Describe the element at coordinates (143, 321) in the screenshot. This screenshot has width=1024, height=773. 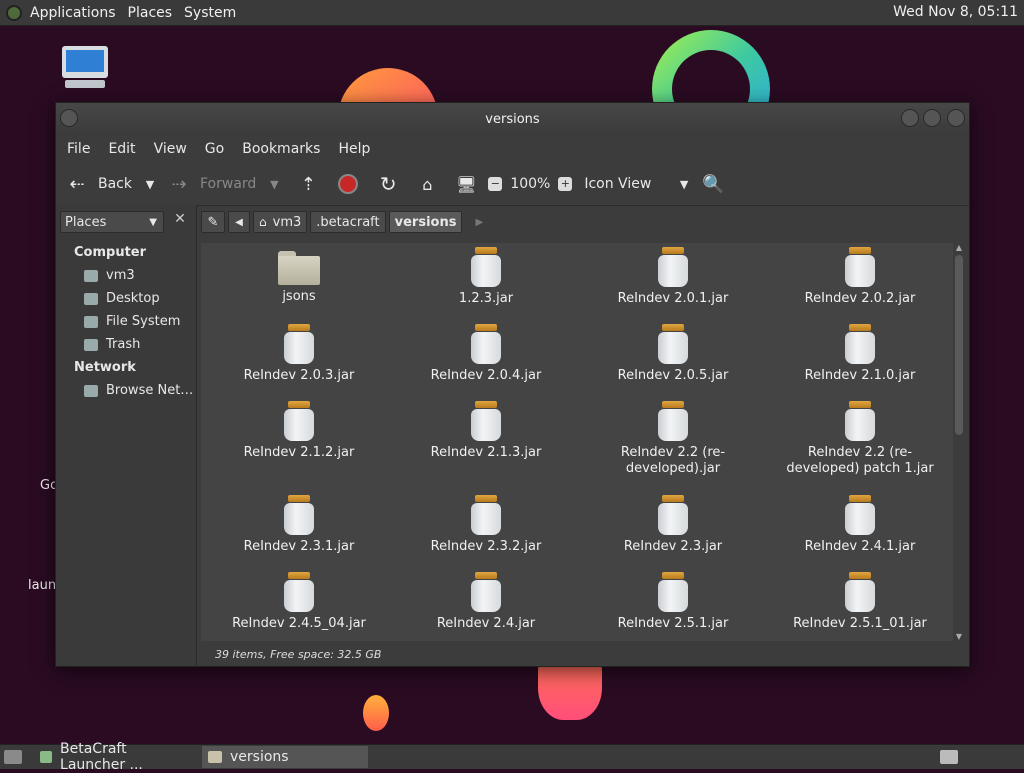
I see `sidebar-item-label: File System` at that location.